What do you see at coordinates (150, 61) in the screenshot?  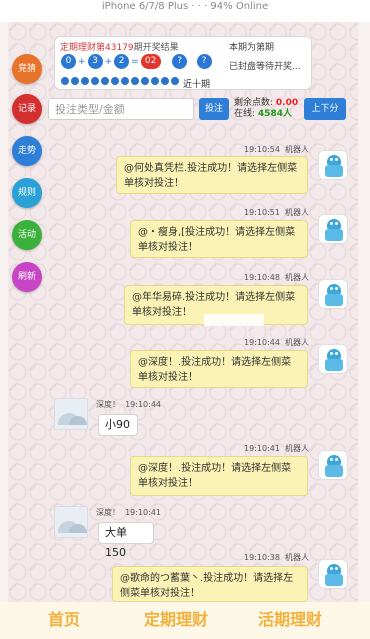 I see `result-sum-ball: 02` at bounding box center [150, 61].